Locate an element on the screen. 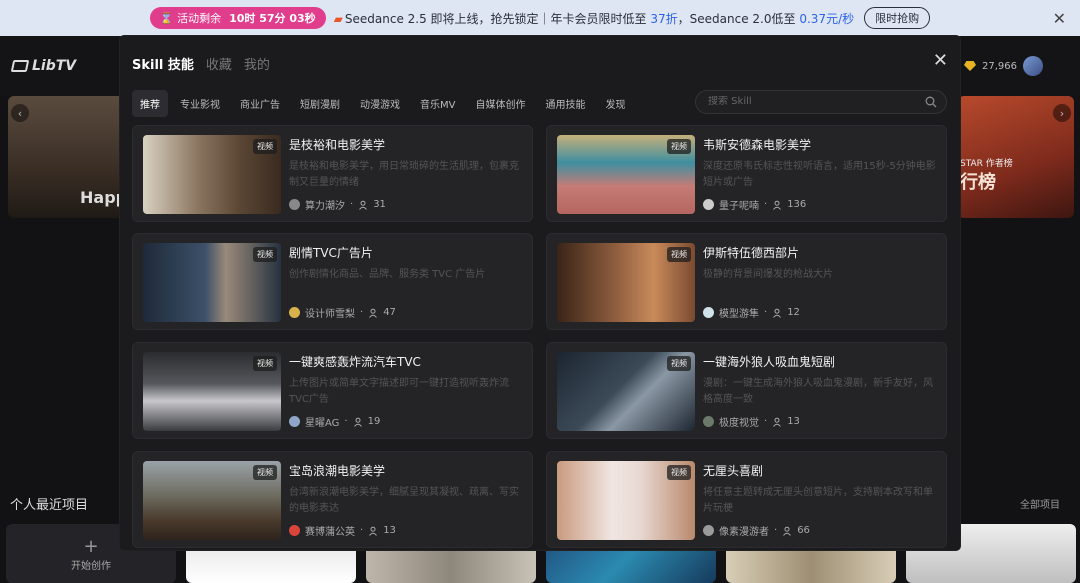  skill-card: 视频 伊斯特伍德西部片 极静的背景间爆发的枪战大片 模型游隼 · 12 is located at coordinates (746, 281).